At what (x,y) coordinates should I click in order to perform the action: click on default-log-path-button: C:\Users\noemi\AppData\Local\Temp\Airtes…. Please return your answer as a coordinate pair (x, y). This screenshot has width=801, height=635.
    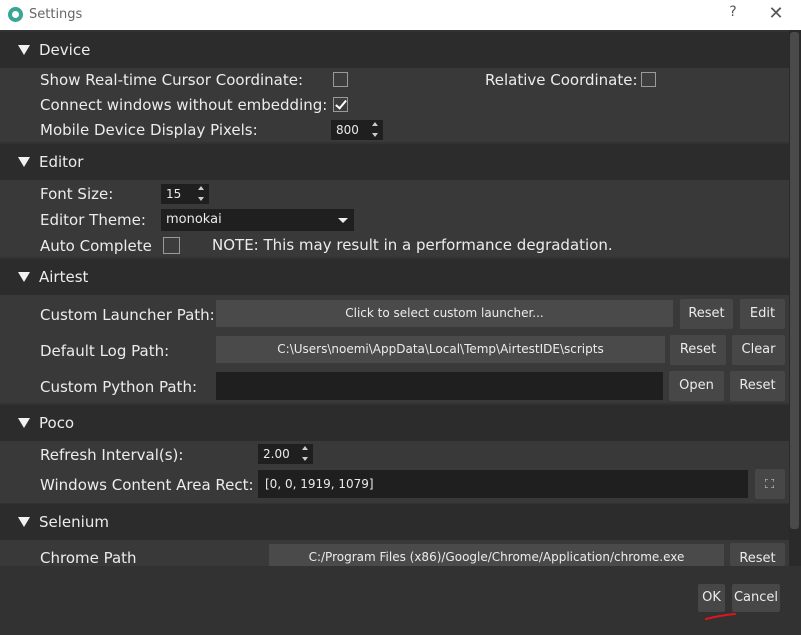
    Looking at the image, I should click on (440, 349).